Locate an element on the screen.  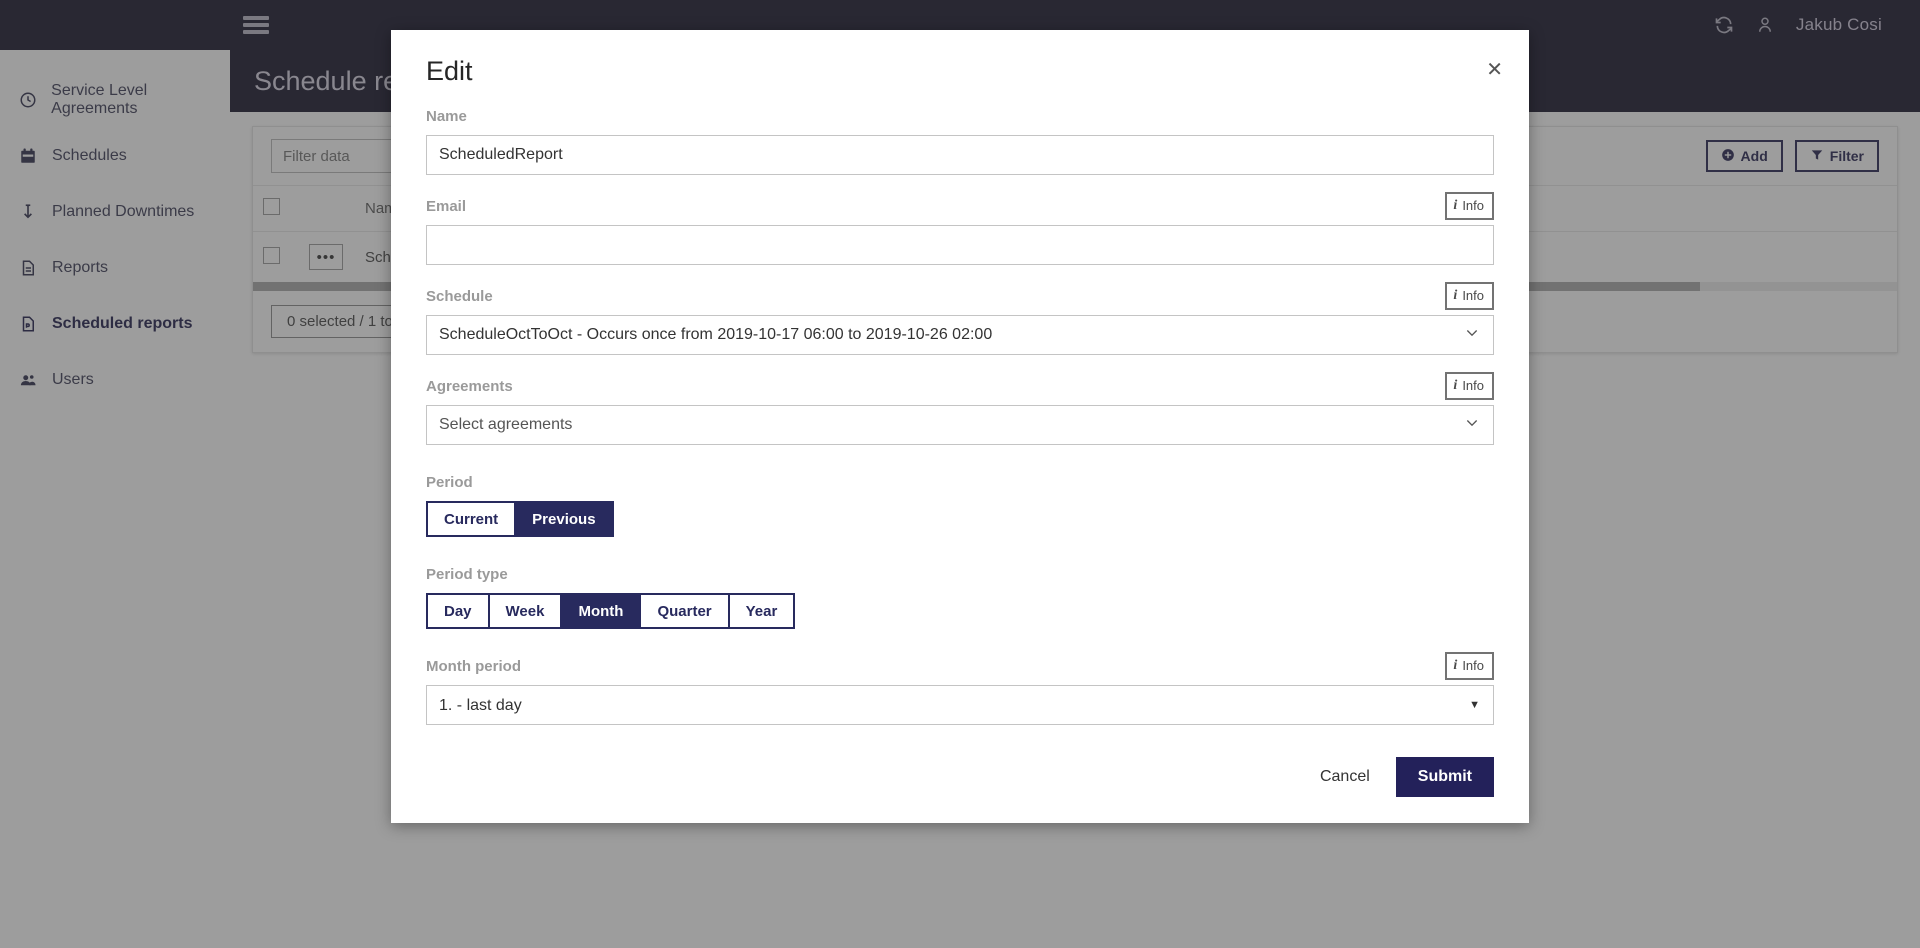
field-name-label: Name is located at coordinates (446, 116).